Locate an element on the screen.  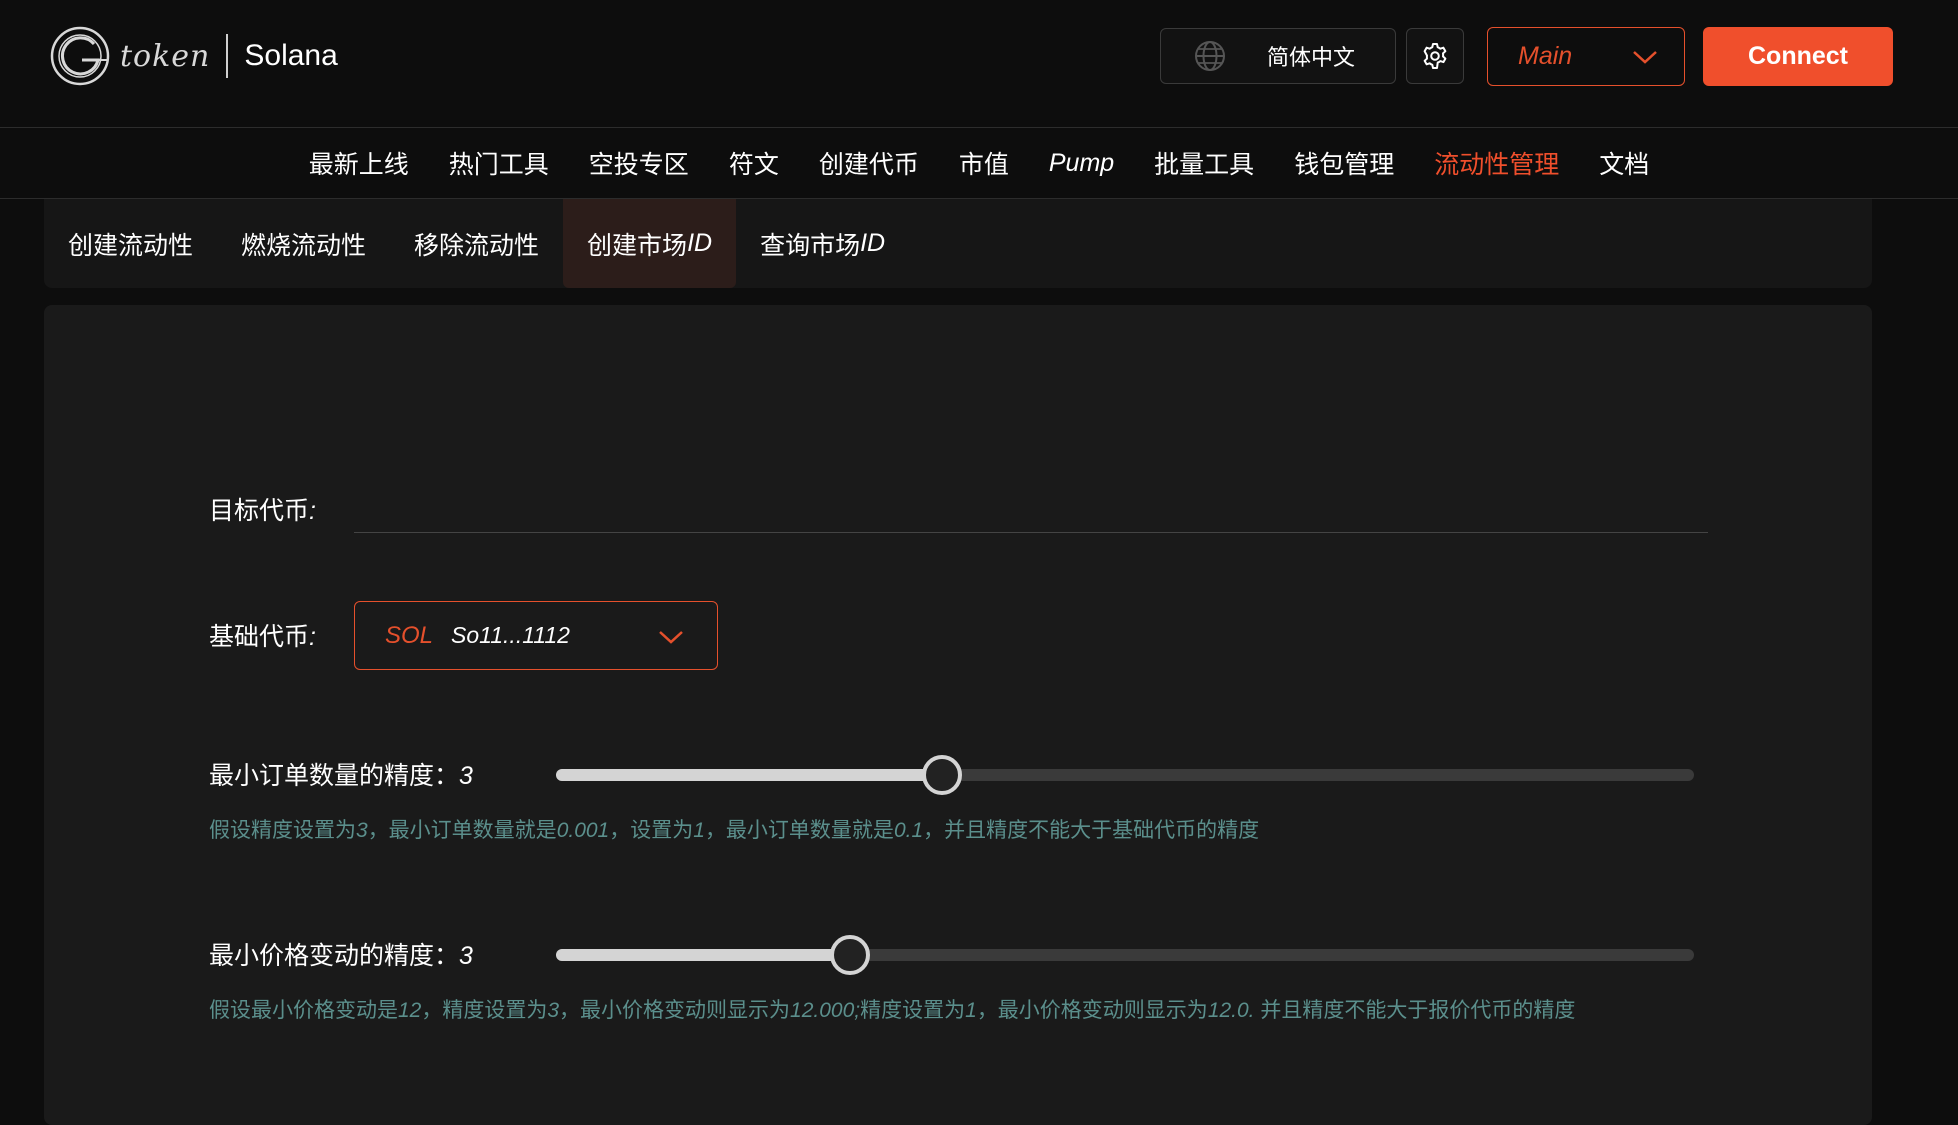
nav-item-docs: 文档 is located at coordinates (1624, 163).